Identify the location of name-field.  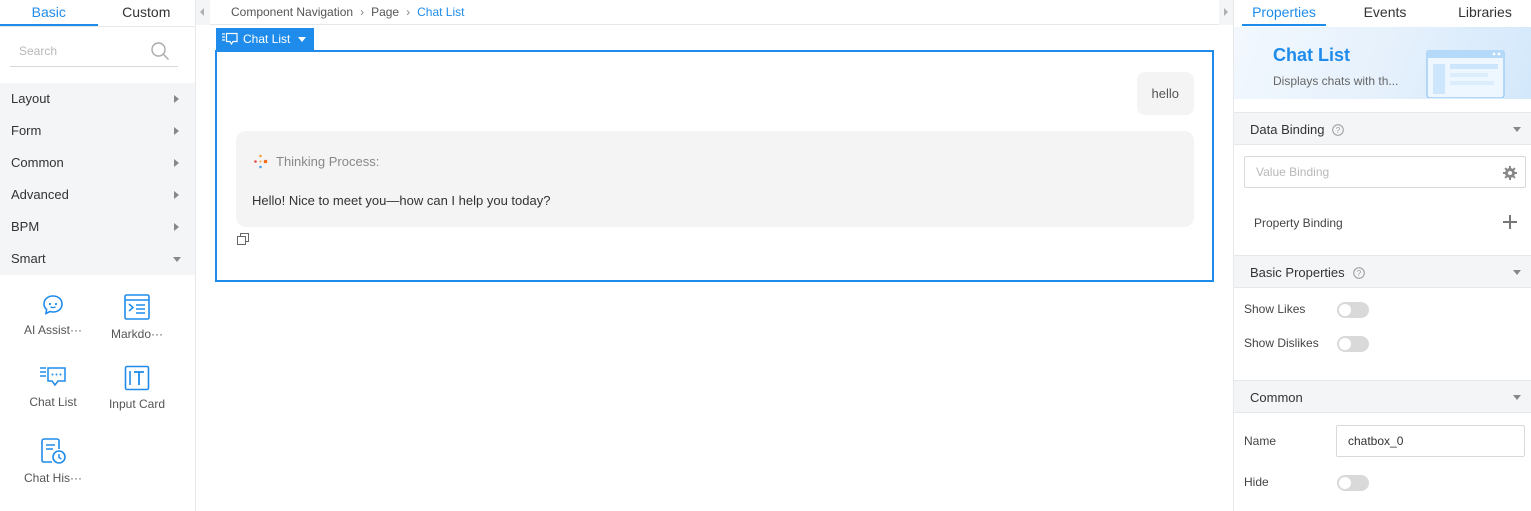
(1430, 441).